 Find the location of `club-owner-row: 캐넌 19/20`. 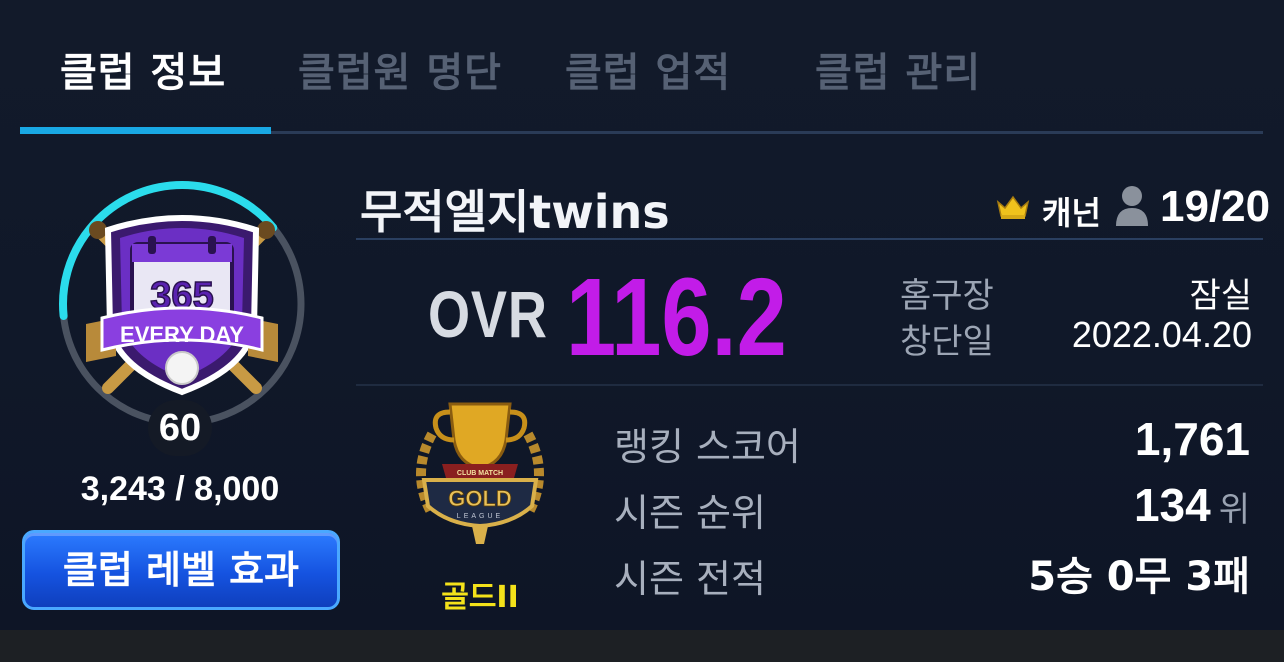

club-owner-row: 캐넌 19/20 is located at coordinates (1133, 207).